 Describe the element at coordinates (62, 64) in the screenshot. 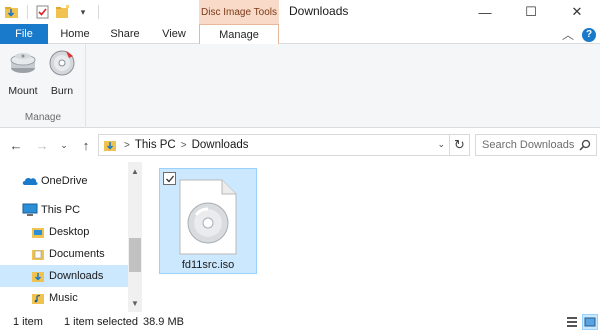

I see `burn-disc-icon` at that location.